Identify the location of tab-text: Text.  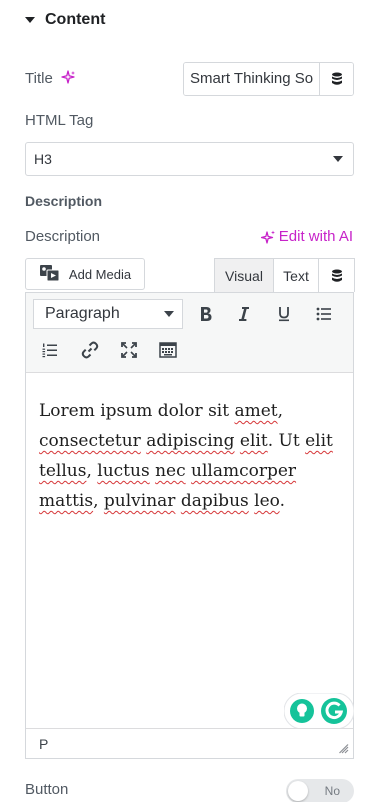
(296, 275).